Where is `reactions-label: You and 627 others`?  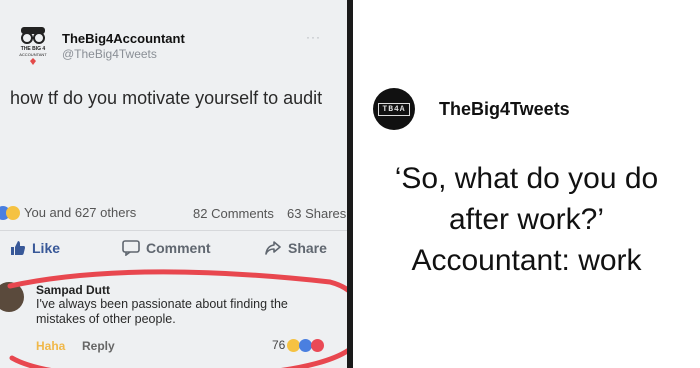 reactions-label: You and 627 others is located at coordinates (80, 212).